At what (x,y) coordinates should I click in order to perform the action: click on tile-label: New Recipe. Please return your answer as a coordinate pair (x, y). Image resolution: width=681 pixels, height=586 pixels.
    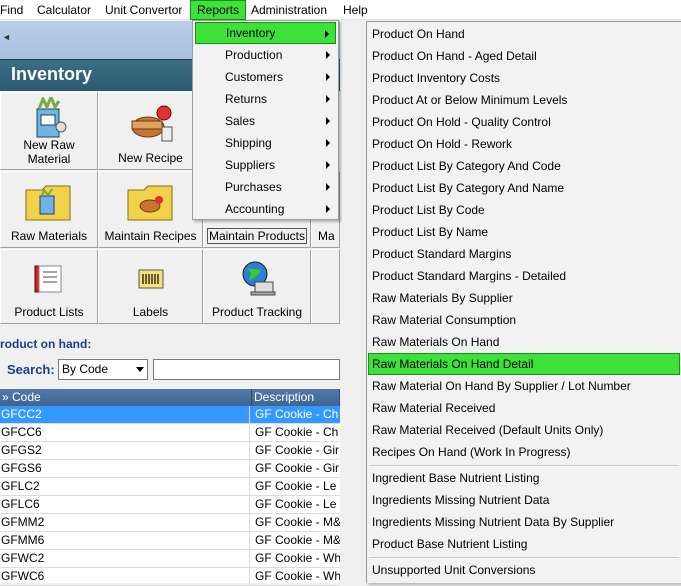
    Looking at the image, I should click on (150, 158).